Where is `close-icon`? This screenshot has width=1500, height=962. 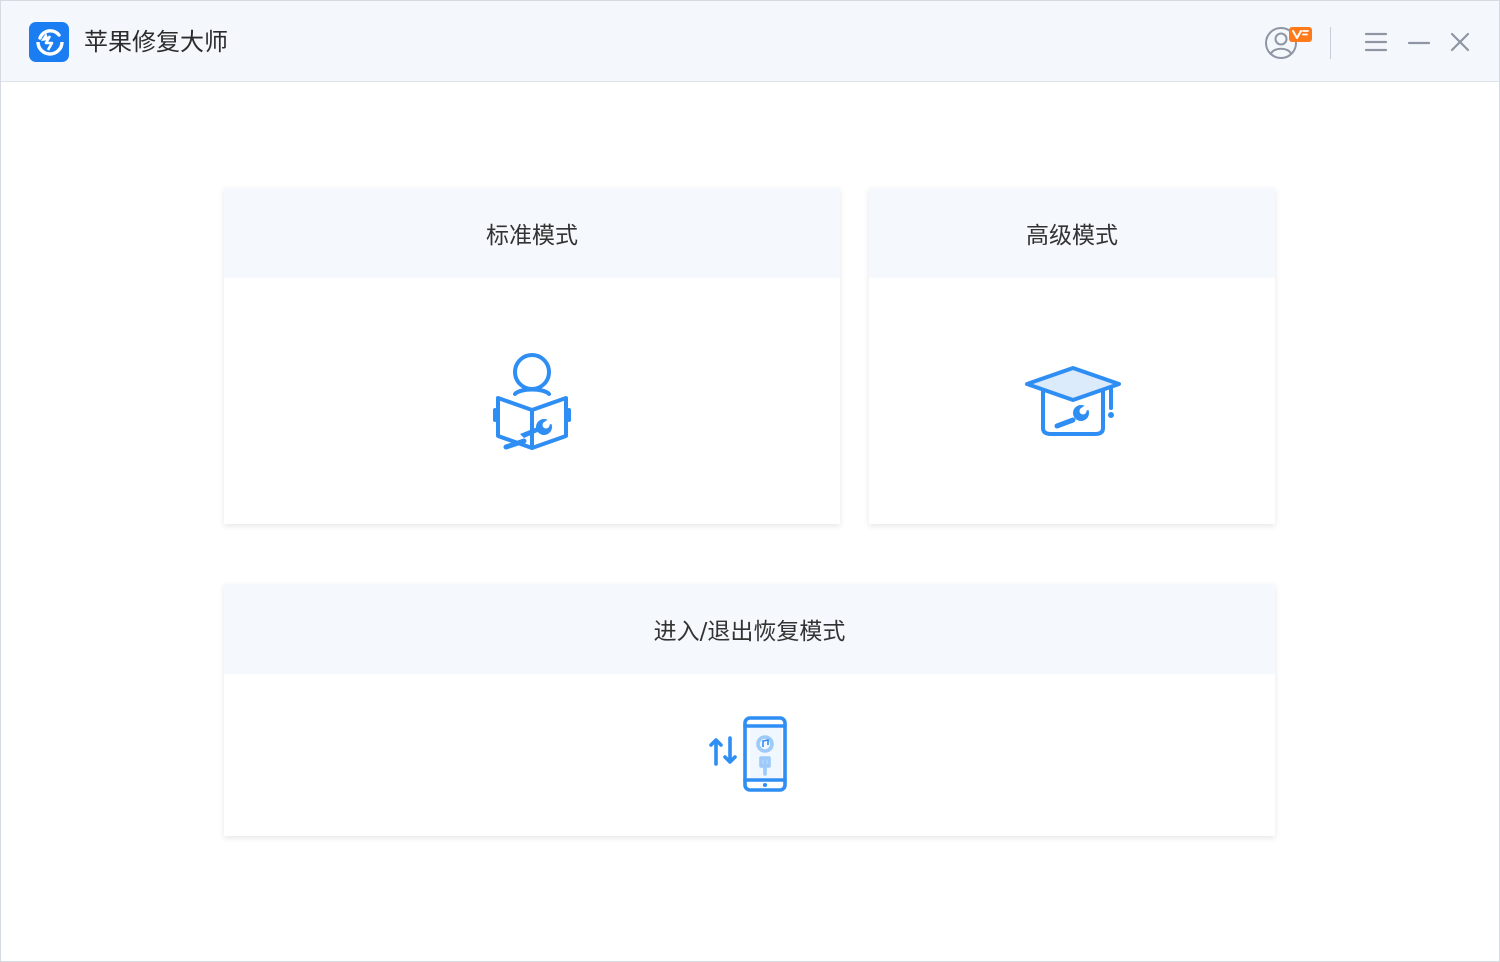 close-icon is located at coordinates (1460, 42).